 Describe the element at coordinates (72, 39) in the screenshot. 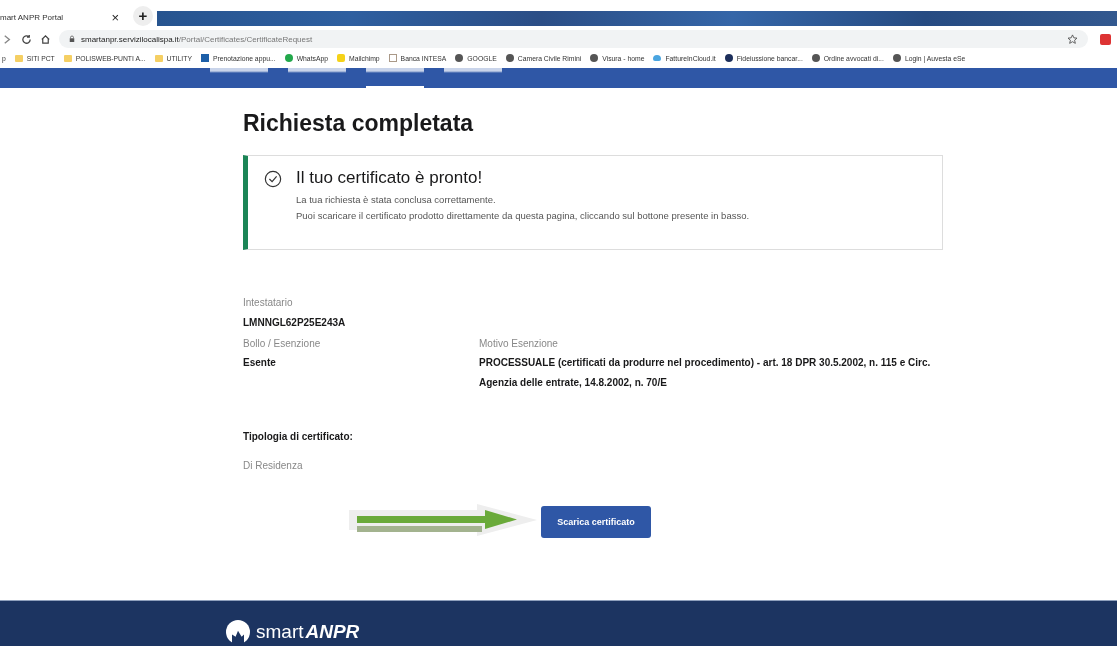

I see `lock-icon` at that location.